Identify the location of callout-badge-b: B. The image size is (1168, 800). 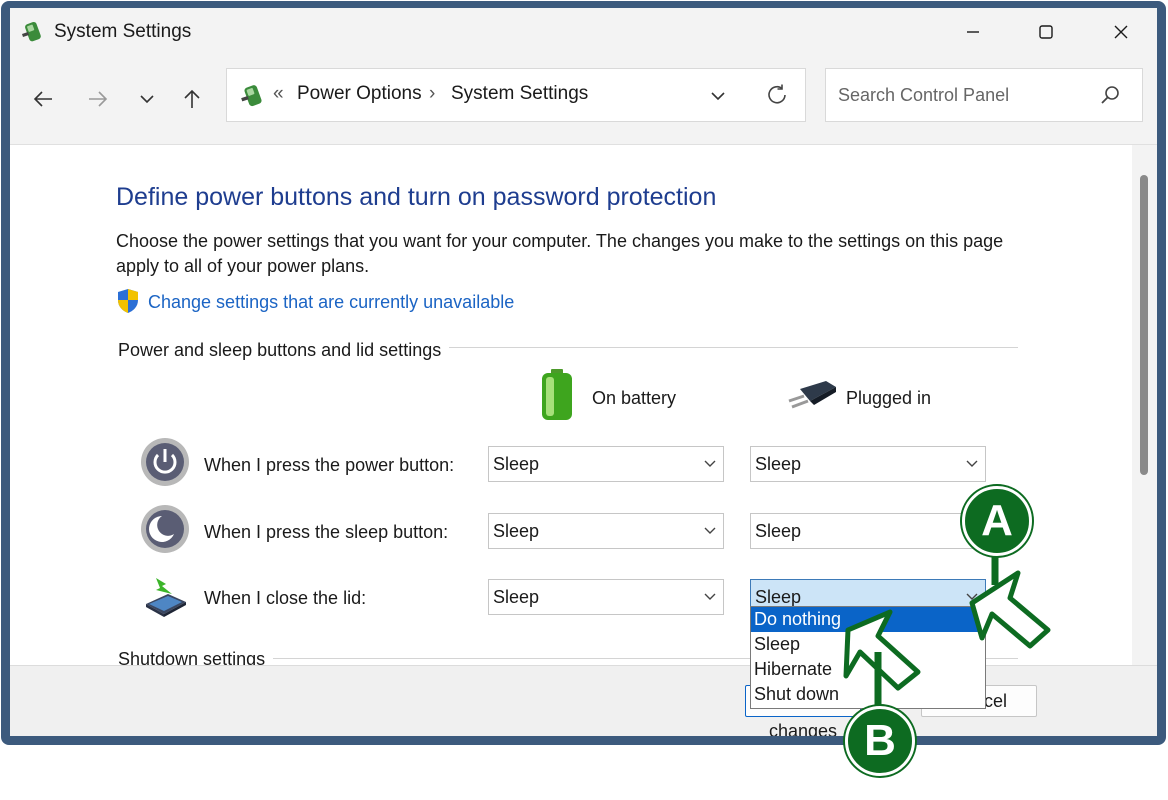
(880, 741).